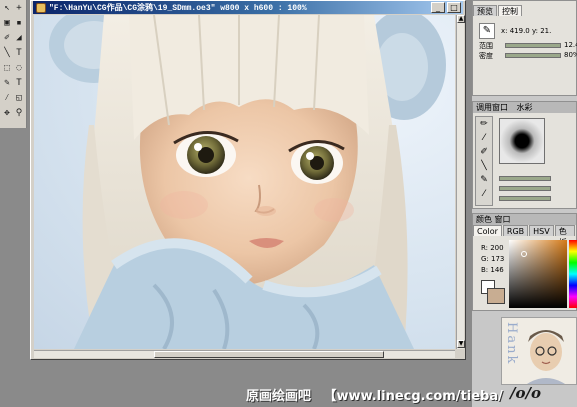 Image resolution: width=577 pixels, height=407 pixels. What do you see at coordinates (7, 68) in the screenshot?
I see `select-tool-icon: ⬚` at bounding box center [7, 68].